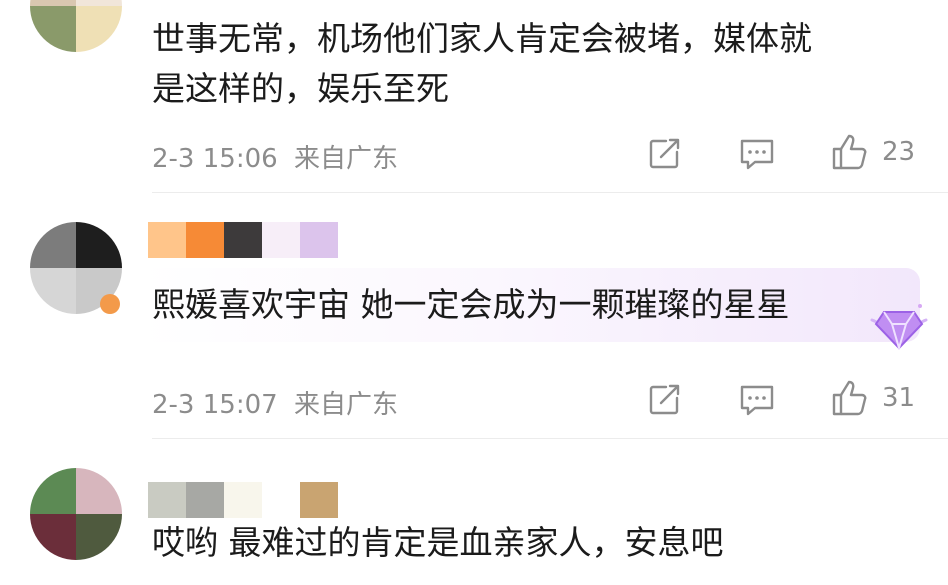 This screenshot has width=948, height=585. Describe the element at coordinates (110, 304) in the screenshot. I see `avatar-badge` at that location.